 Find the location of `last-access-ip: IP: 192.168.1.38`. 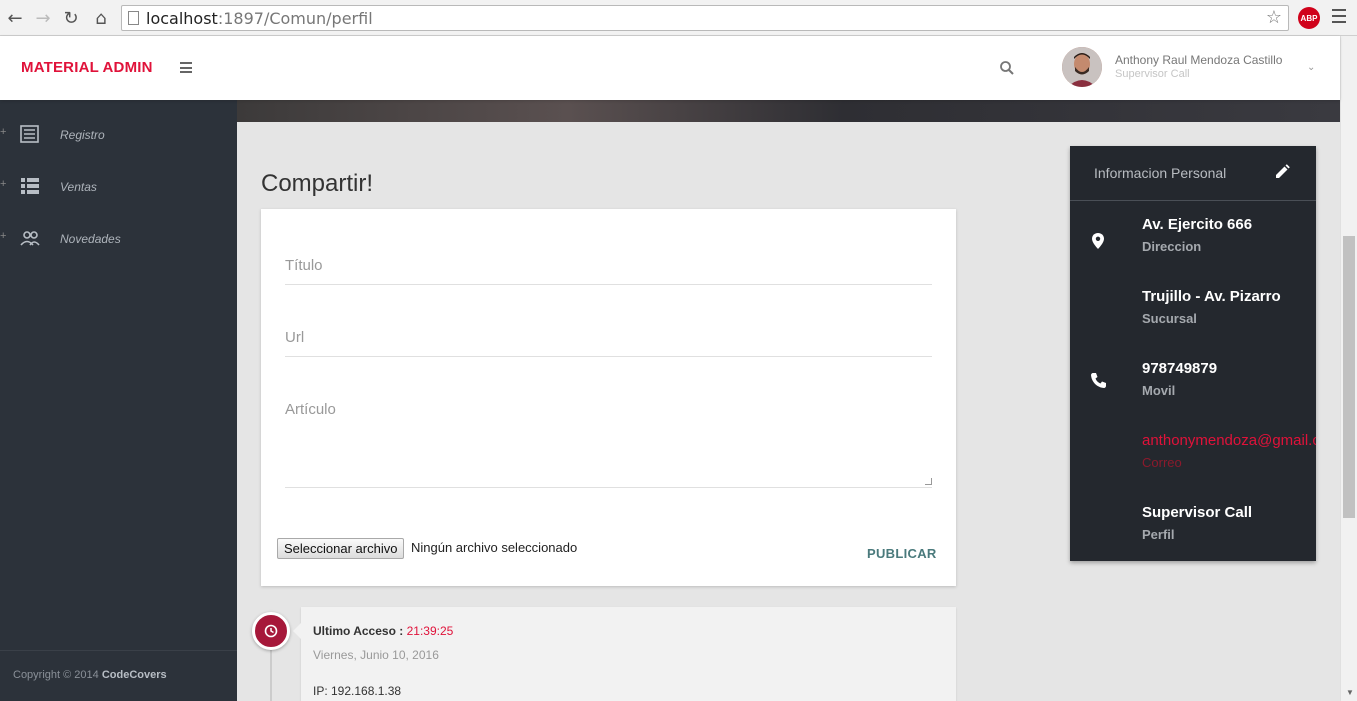

last-access-ip: IP: 192.168.1.38 is located at coordinates (357, 691).